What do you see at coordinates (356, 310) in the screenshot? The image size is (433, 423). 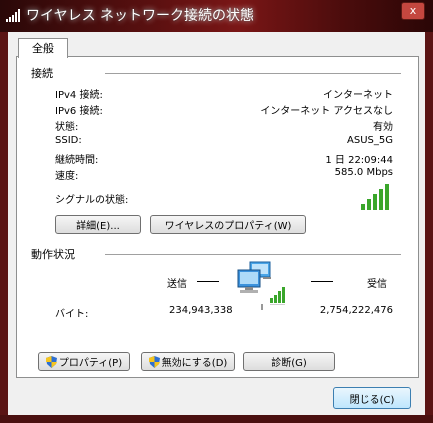 I see `received-bytes-value: 2,754,222,476` at bounding box center [356, 310].